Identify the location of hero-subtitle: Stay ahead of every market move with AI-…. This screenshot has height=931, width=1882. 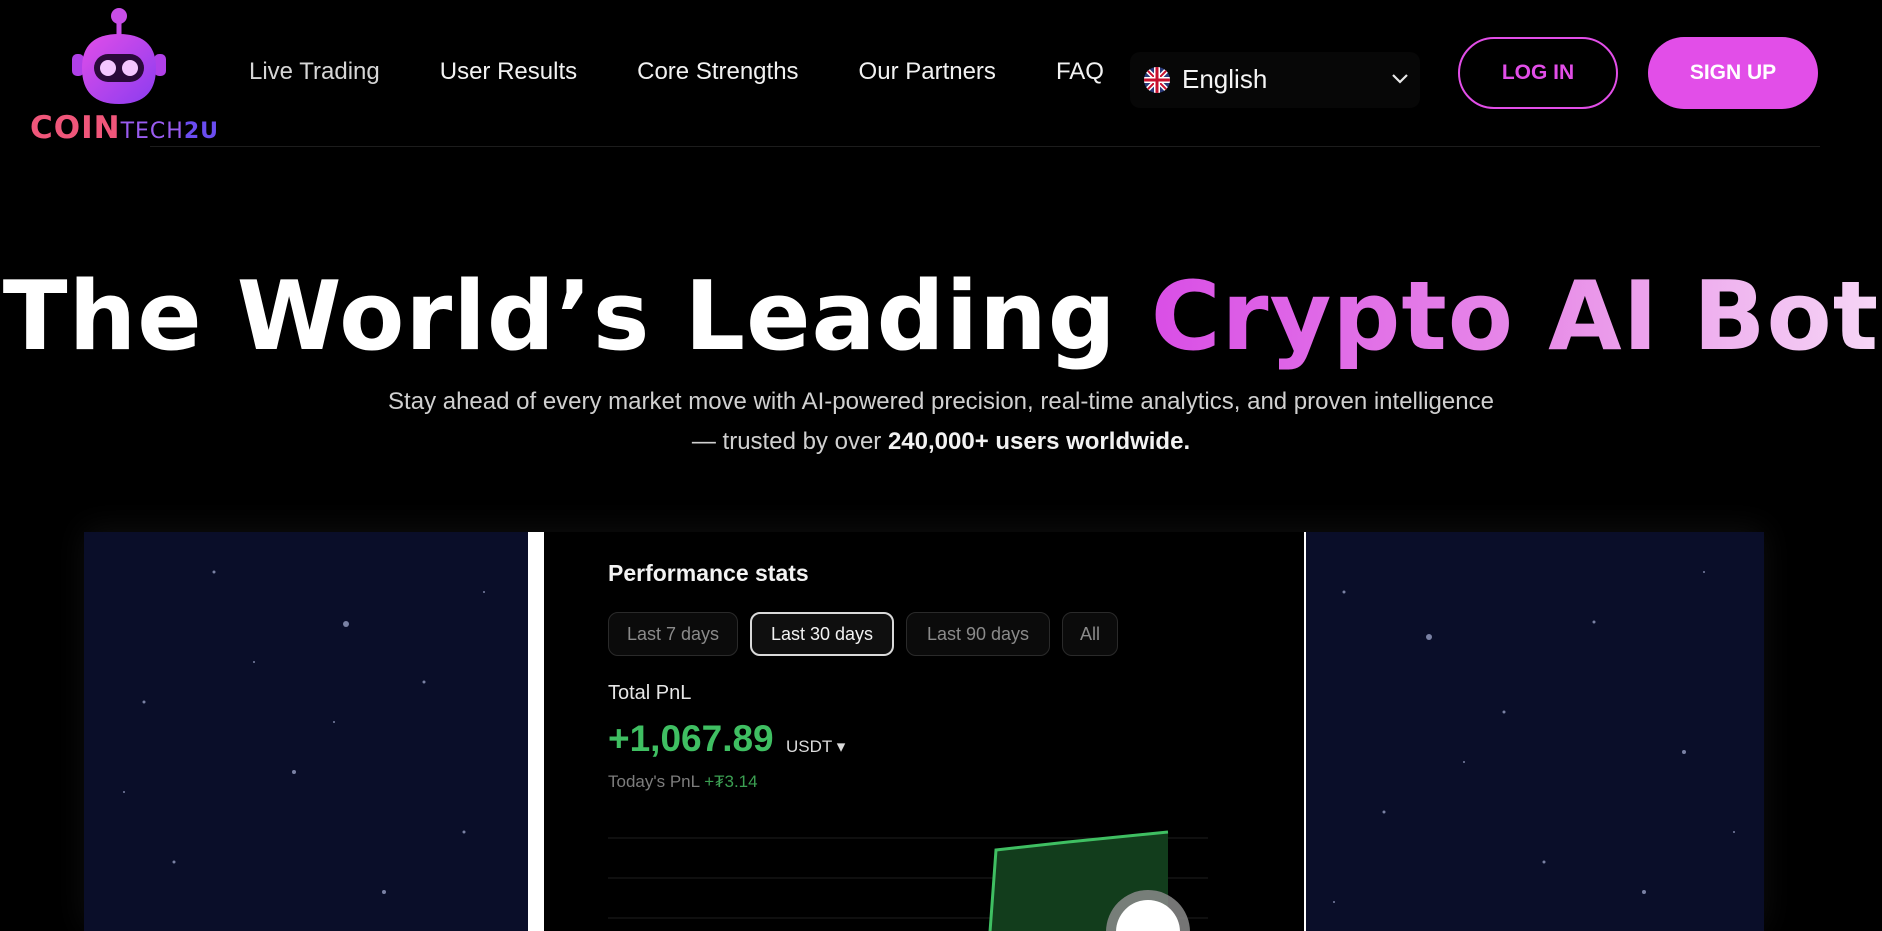
(941, 422).